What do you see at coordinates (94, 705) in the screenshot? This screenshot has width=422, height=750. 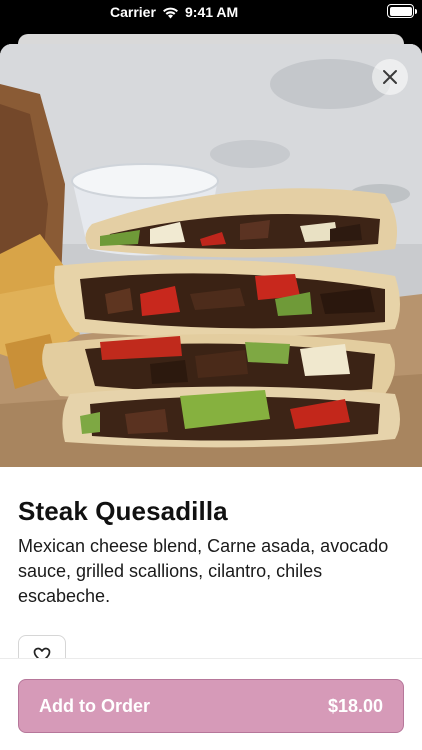 I see `add-to-order-label: Add to Order` at bounding box center [94, 705].